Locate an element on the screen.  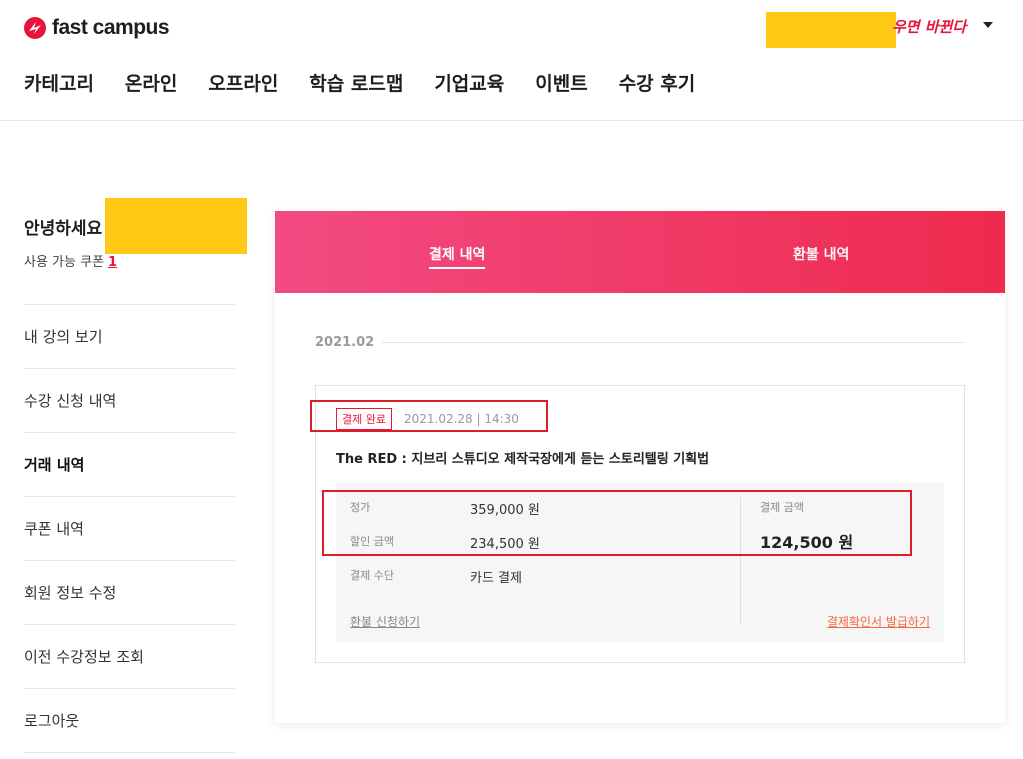
sidebar-item-logout: 로그아웃 is located at coordinates (129, 721).